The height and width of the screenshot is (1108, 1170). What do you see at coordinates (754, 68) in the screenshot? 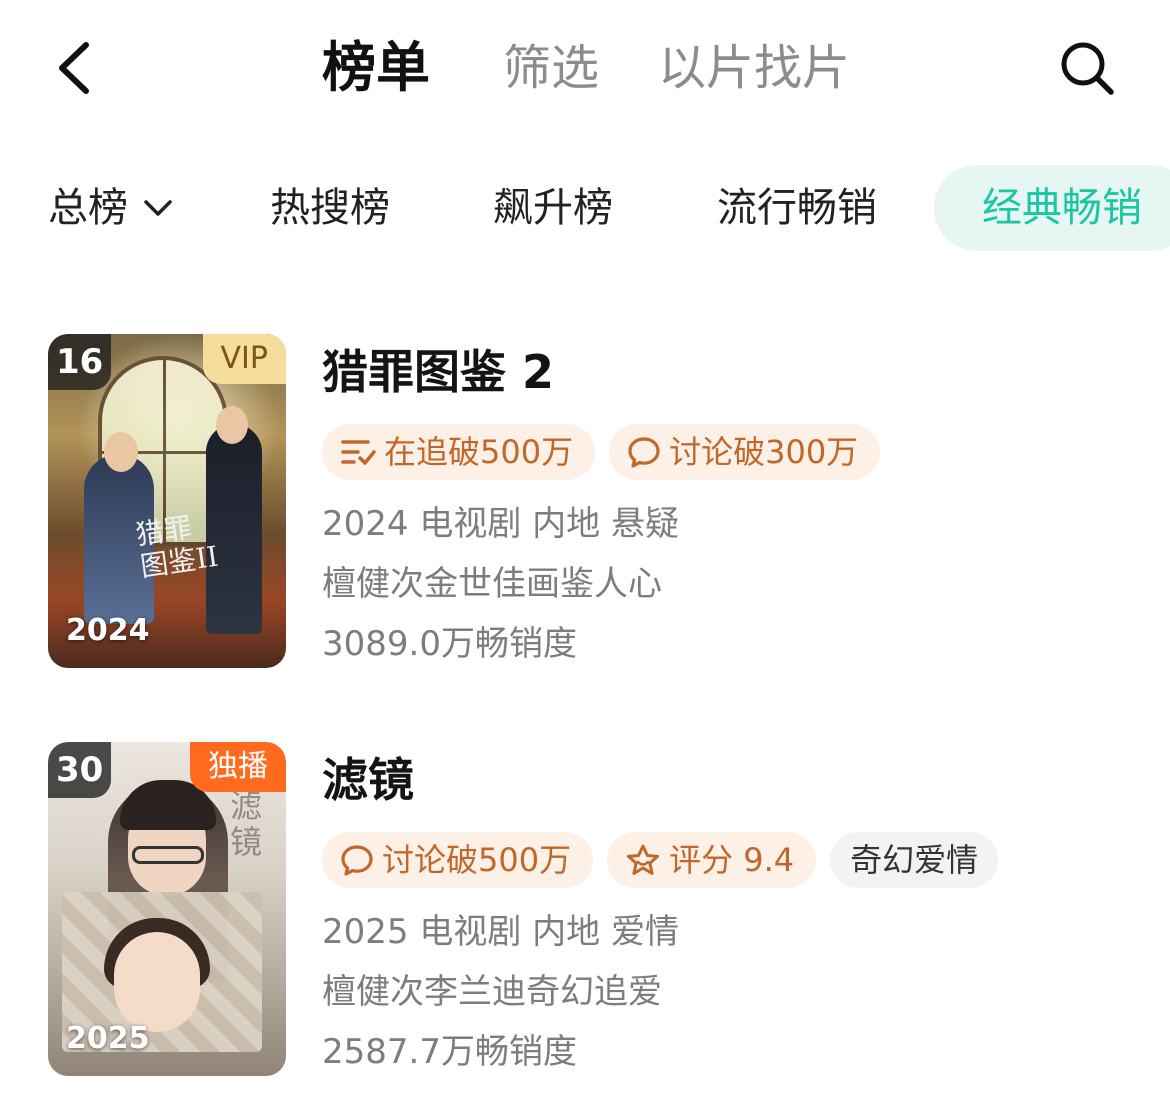
I see `tab-find-by-clip: 以片找片` at bounding box center [754, 68].